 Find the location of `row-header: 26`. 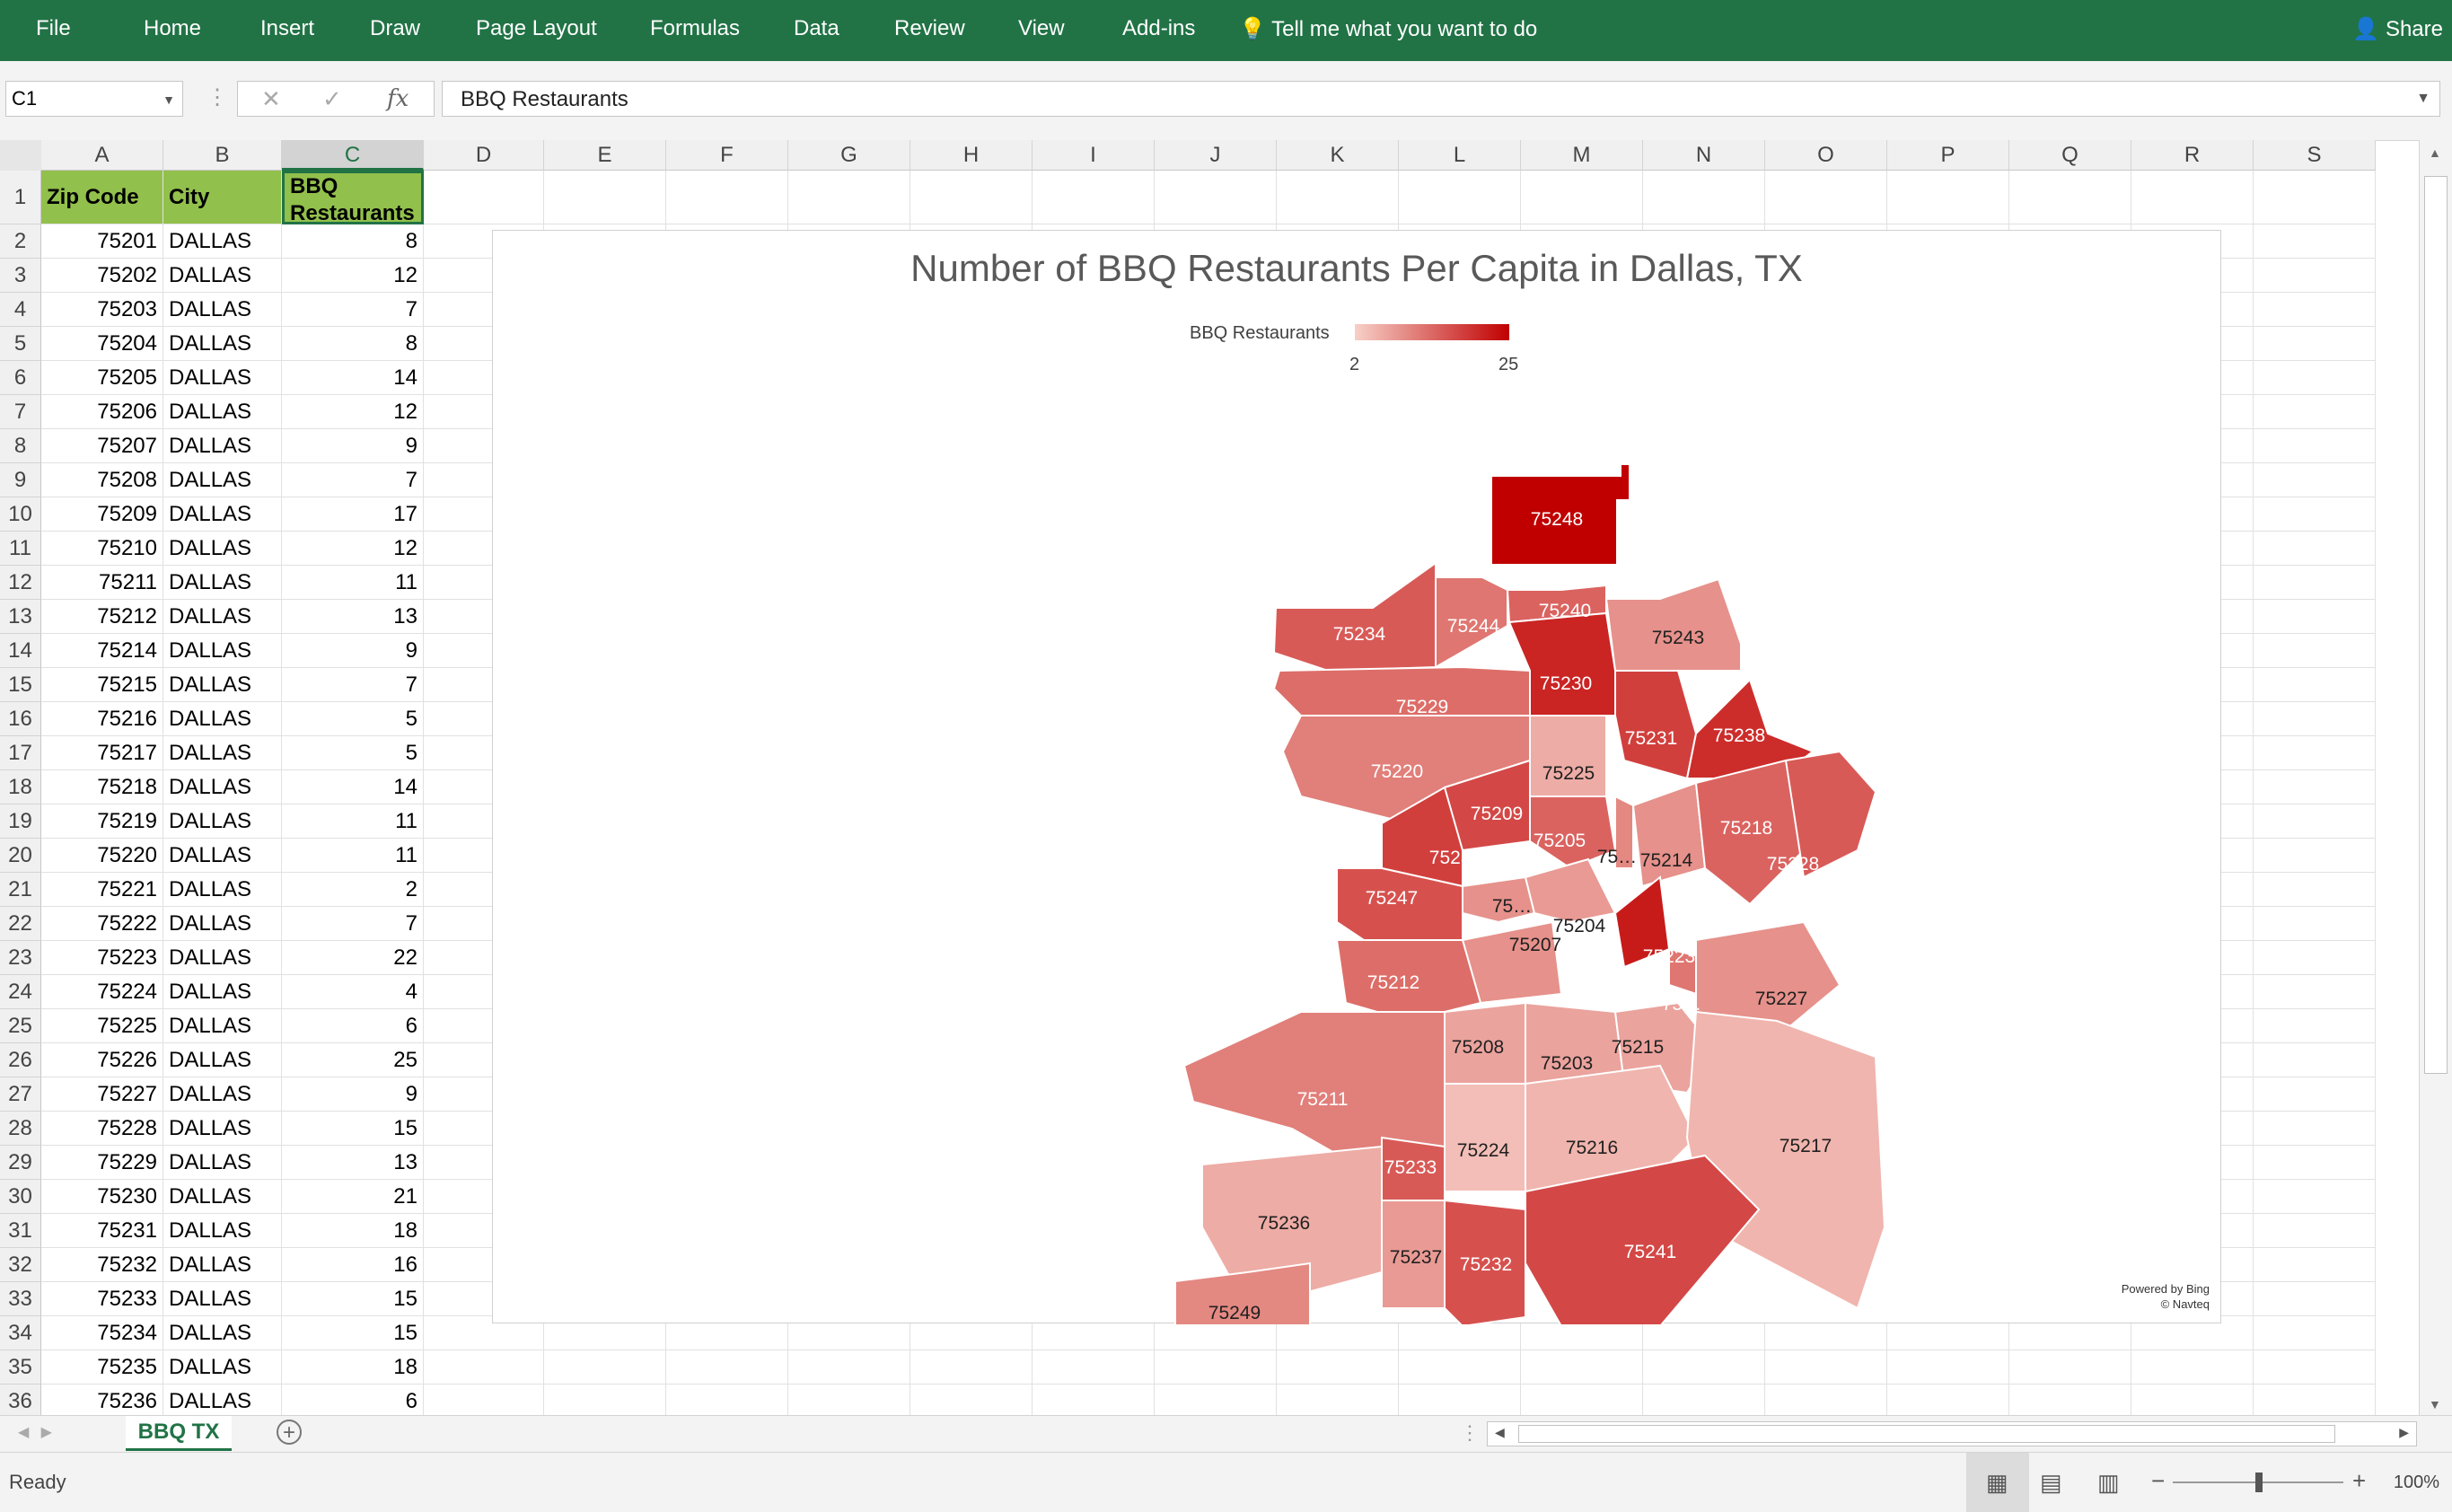

row-header: 26 is located at coordinates (20, 1060).